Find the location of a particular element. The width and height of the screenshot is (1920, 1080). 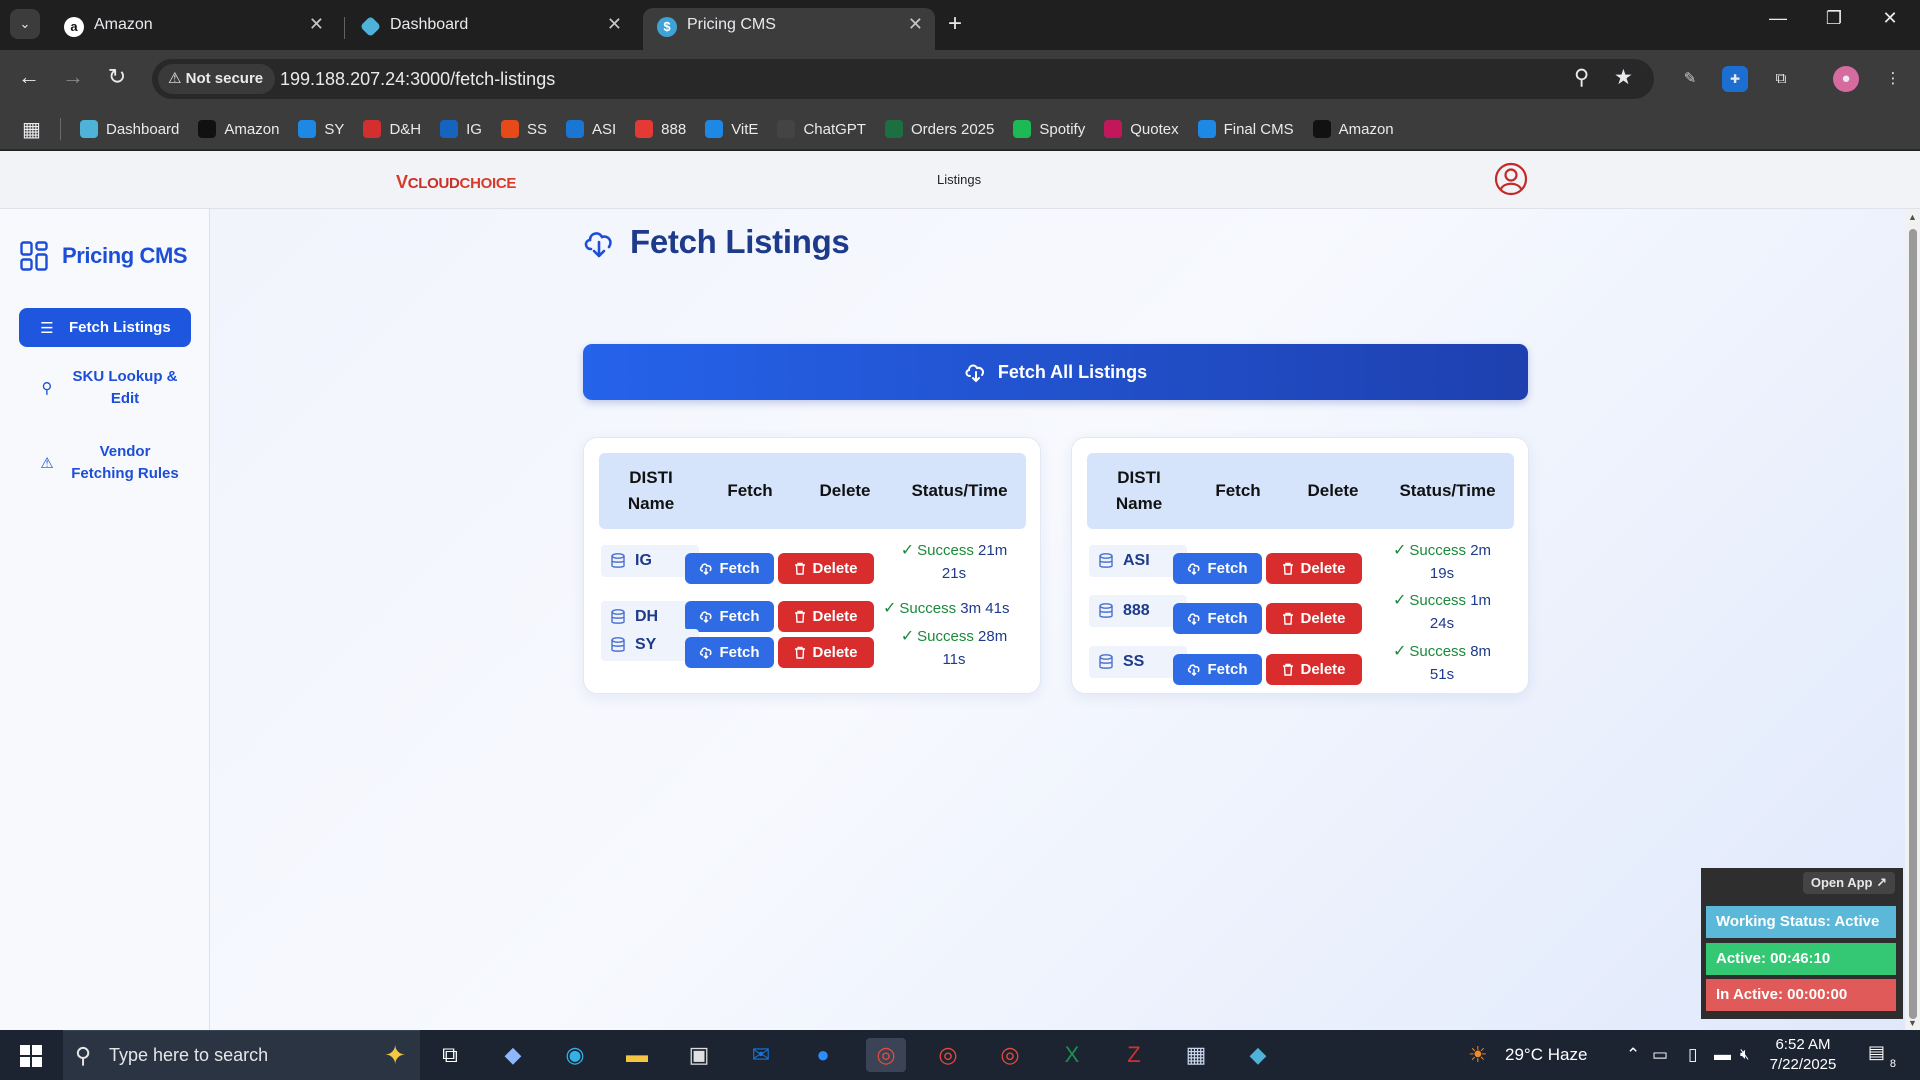

asi-icon is located at coordinates (574, 129).